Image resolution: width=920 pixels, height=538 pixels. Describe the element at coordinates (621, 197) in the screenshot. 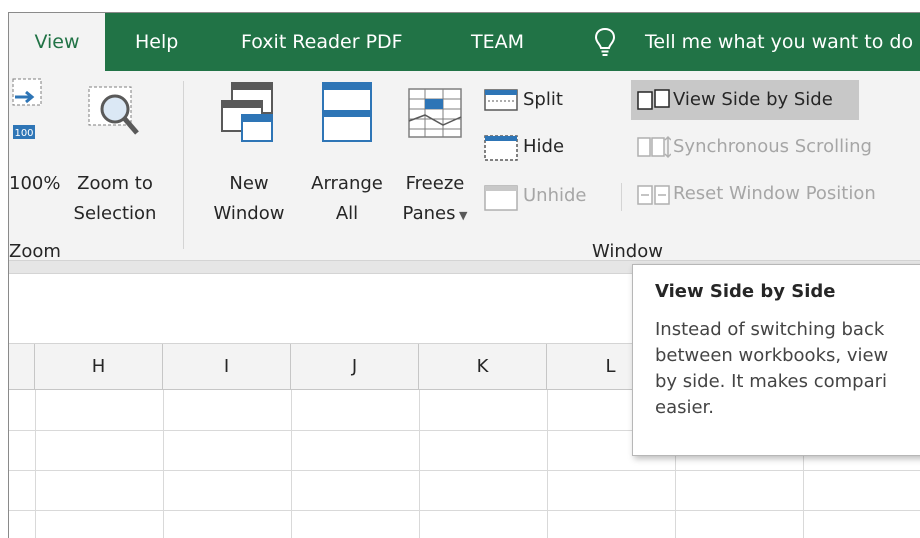

I see `window-group-separator` at that location.